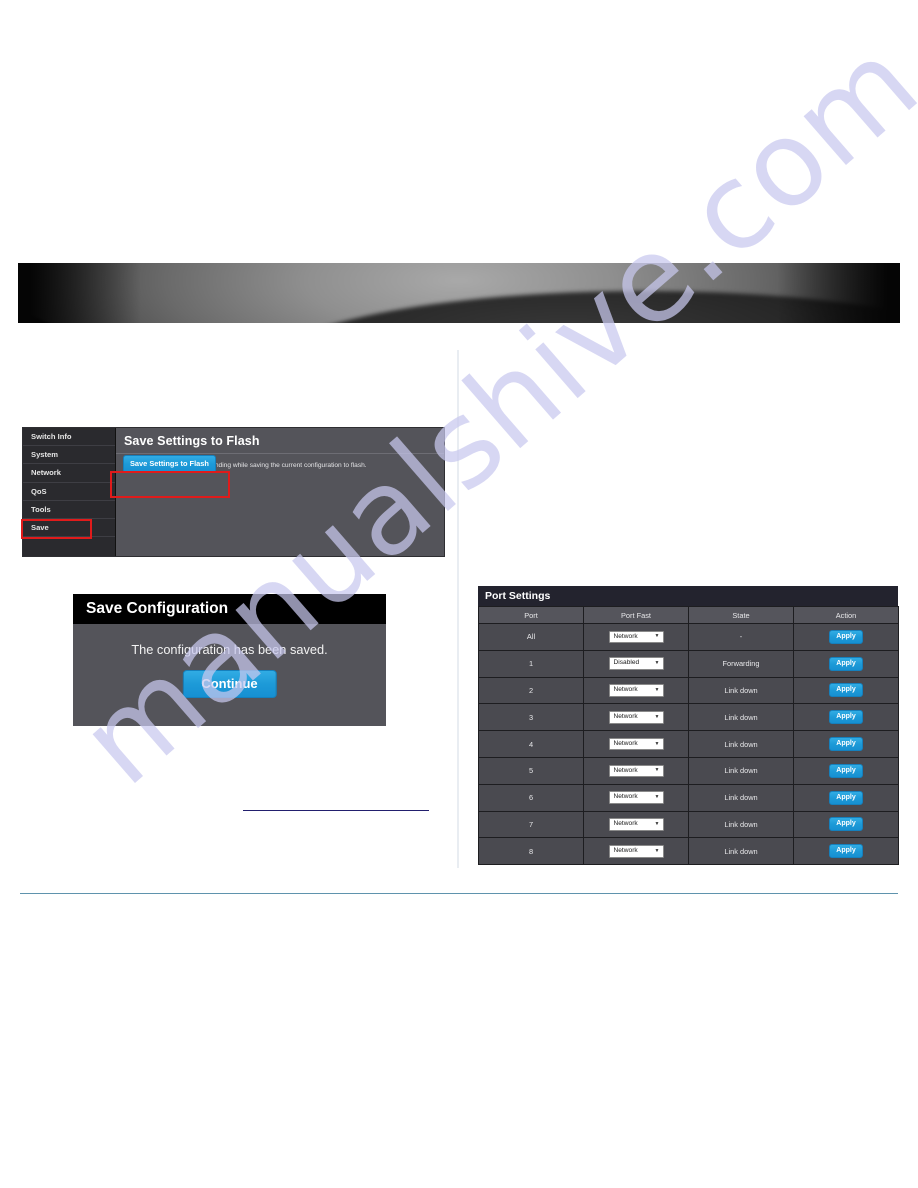 The height and width of the screenshot is (1188, 918). What do you see at coordinates (688, 596) in the screenshot?
I see `port-settings-title: Port Settings` at bounding box center [688, 596].